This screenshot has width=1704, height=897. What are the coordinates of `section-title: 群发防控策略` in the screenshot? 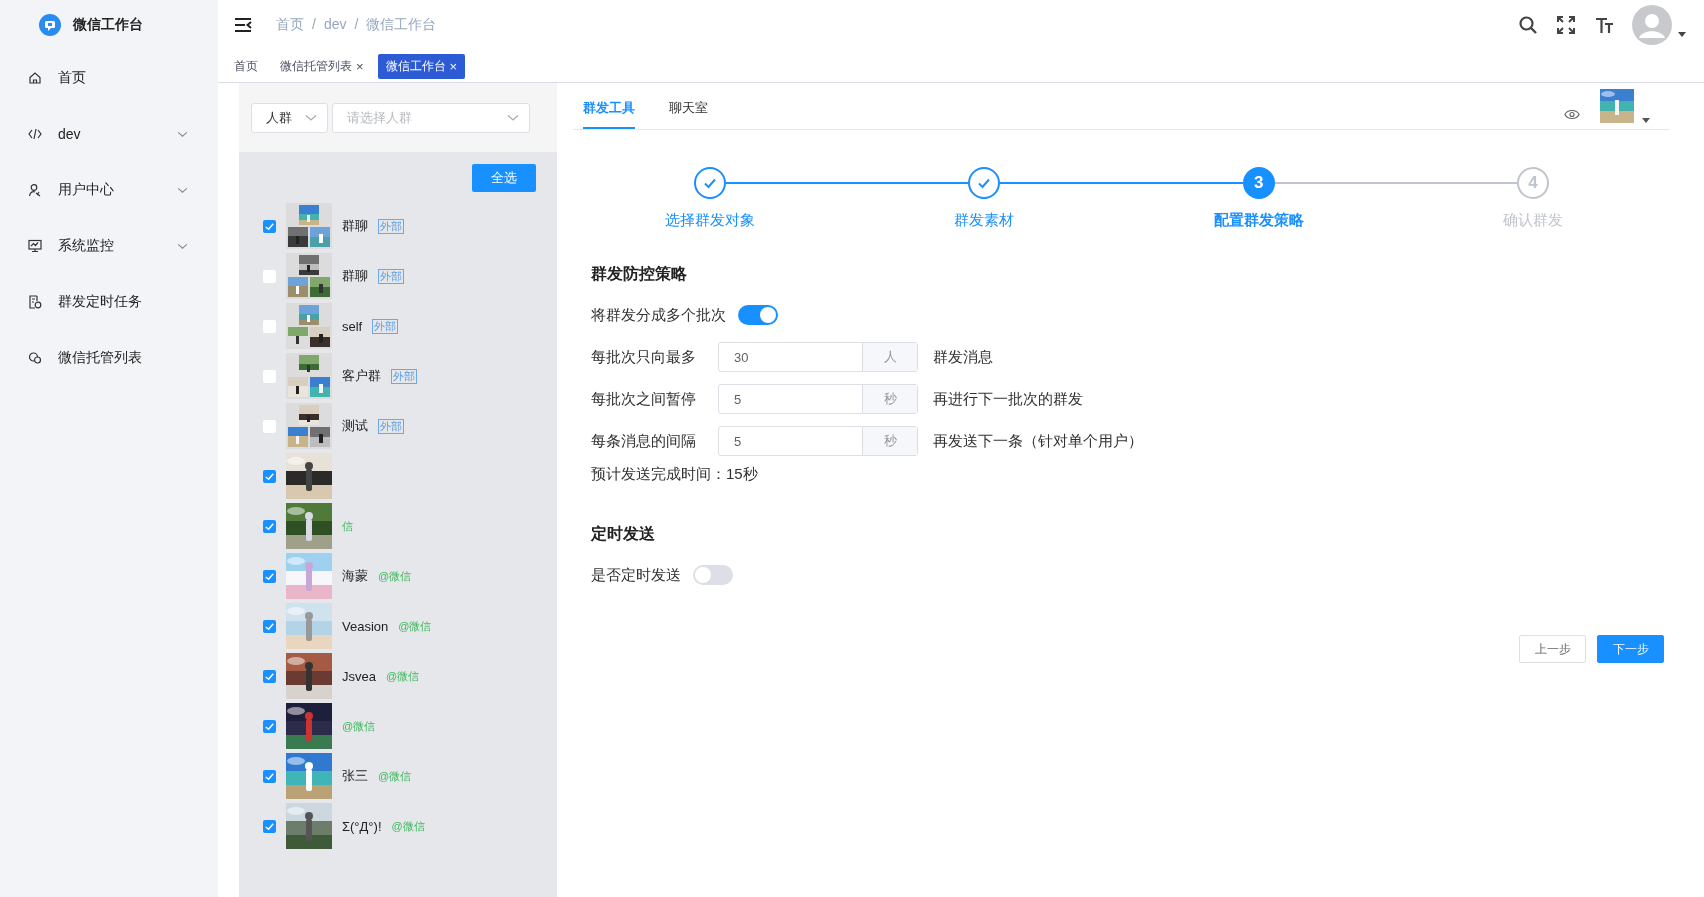 It's located at (639, 274).